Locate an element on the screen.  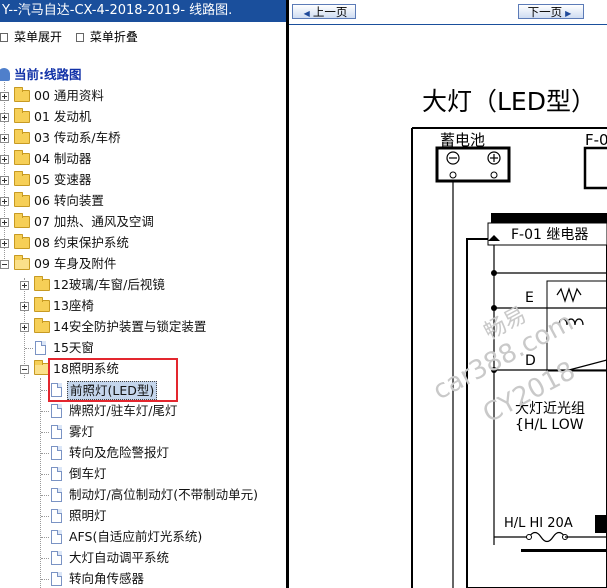
tree-item-label: 照明灯 is located at coordinates (88, 515).